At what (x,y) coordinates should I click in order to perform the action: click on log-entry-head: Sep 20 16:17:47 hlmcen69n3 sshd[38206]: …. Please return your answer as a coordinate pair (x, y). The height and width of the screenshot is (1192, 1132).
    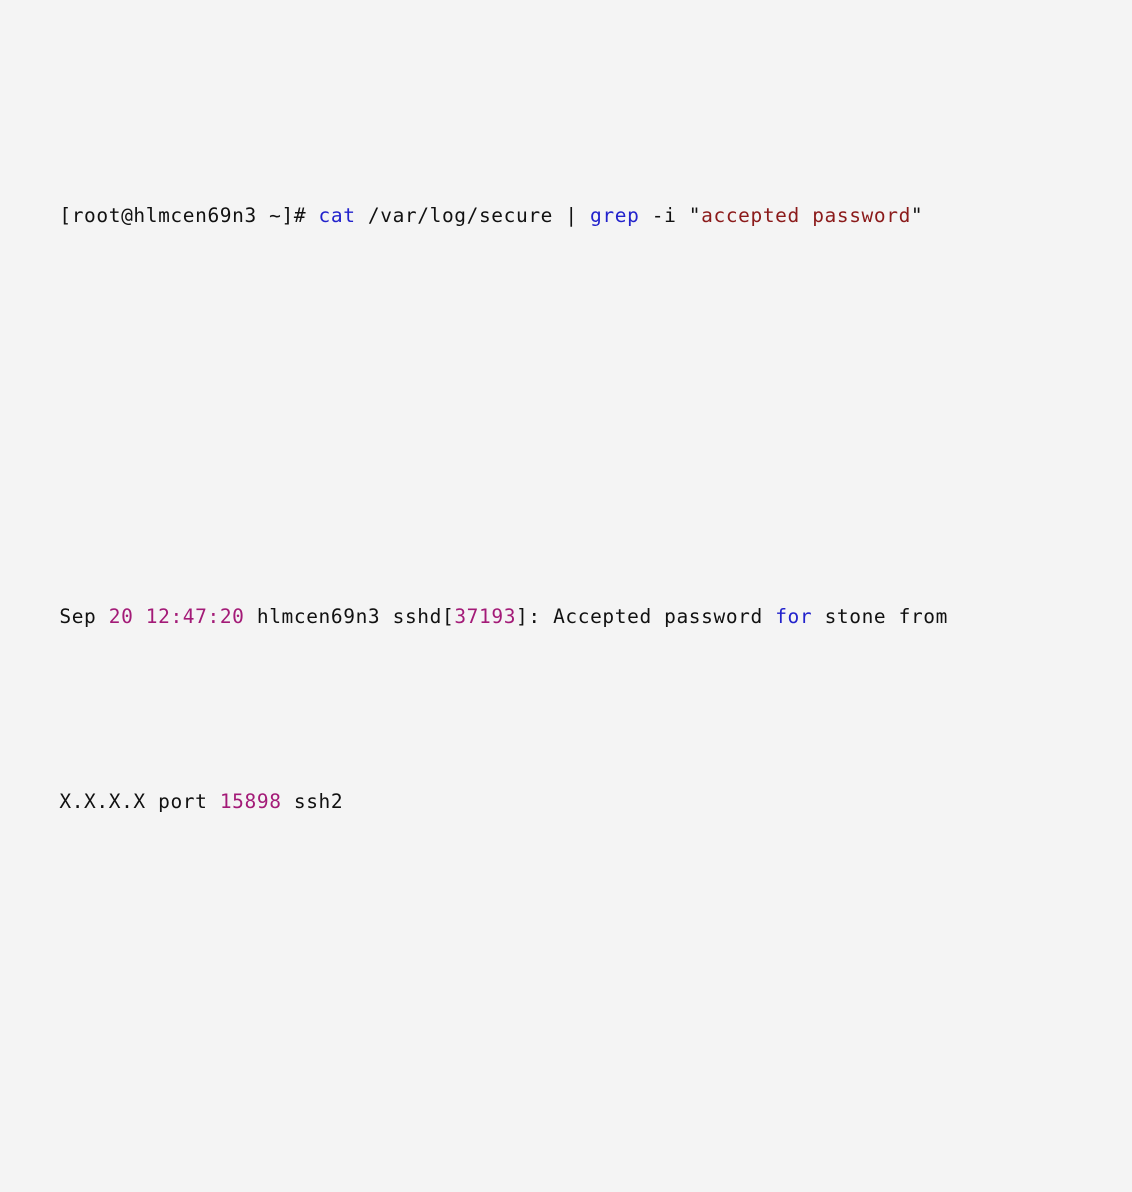
    Looking at the image, I should click on (566, 1169).